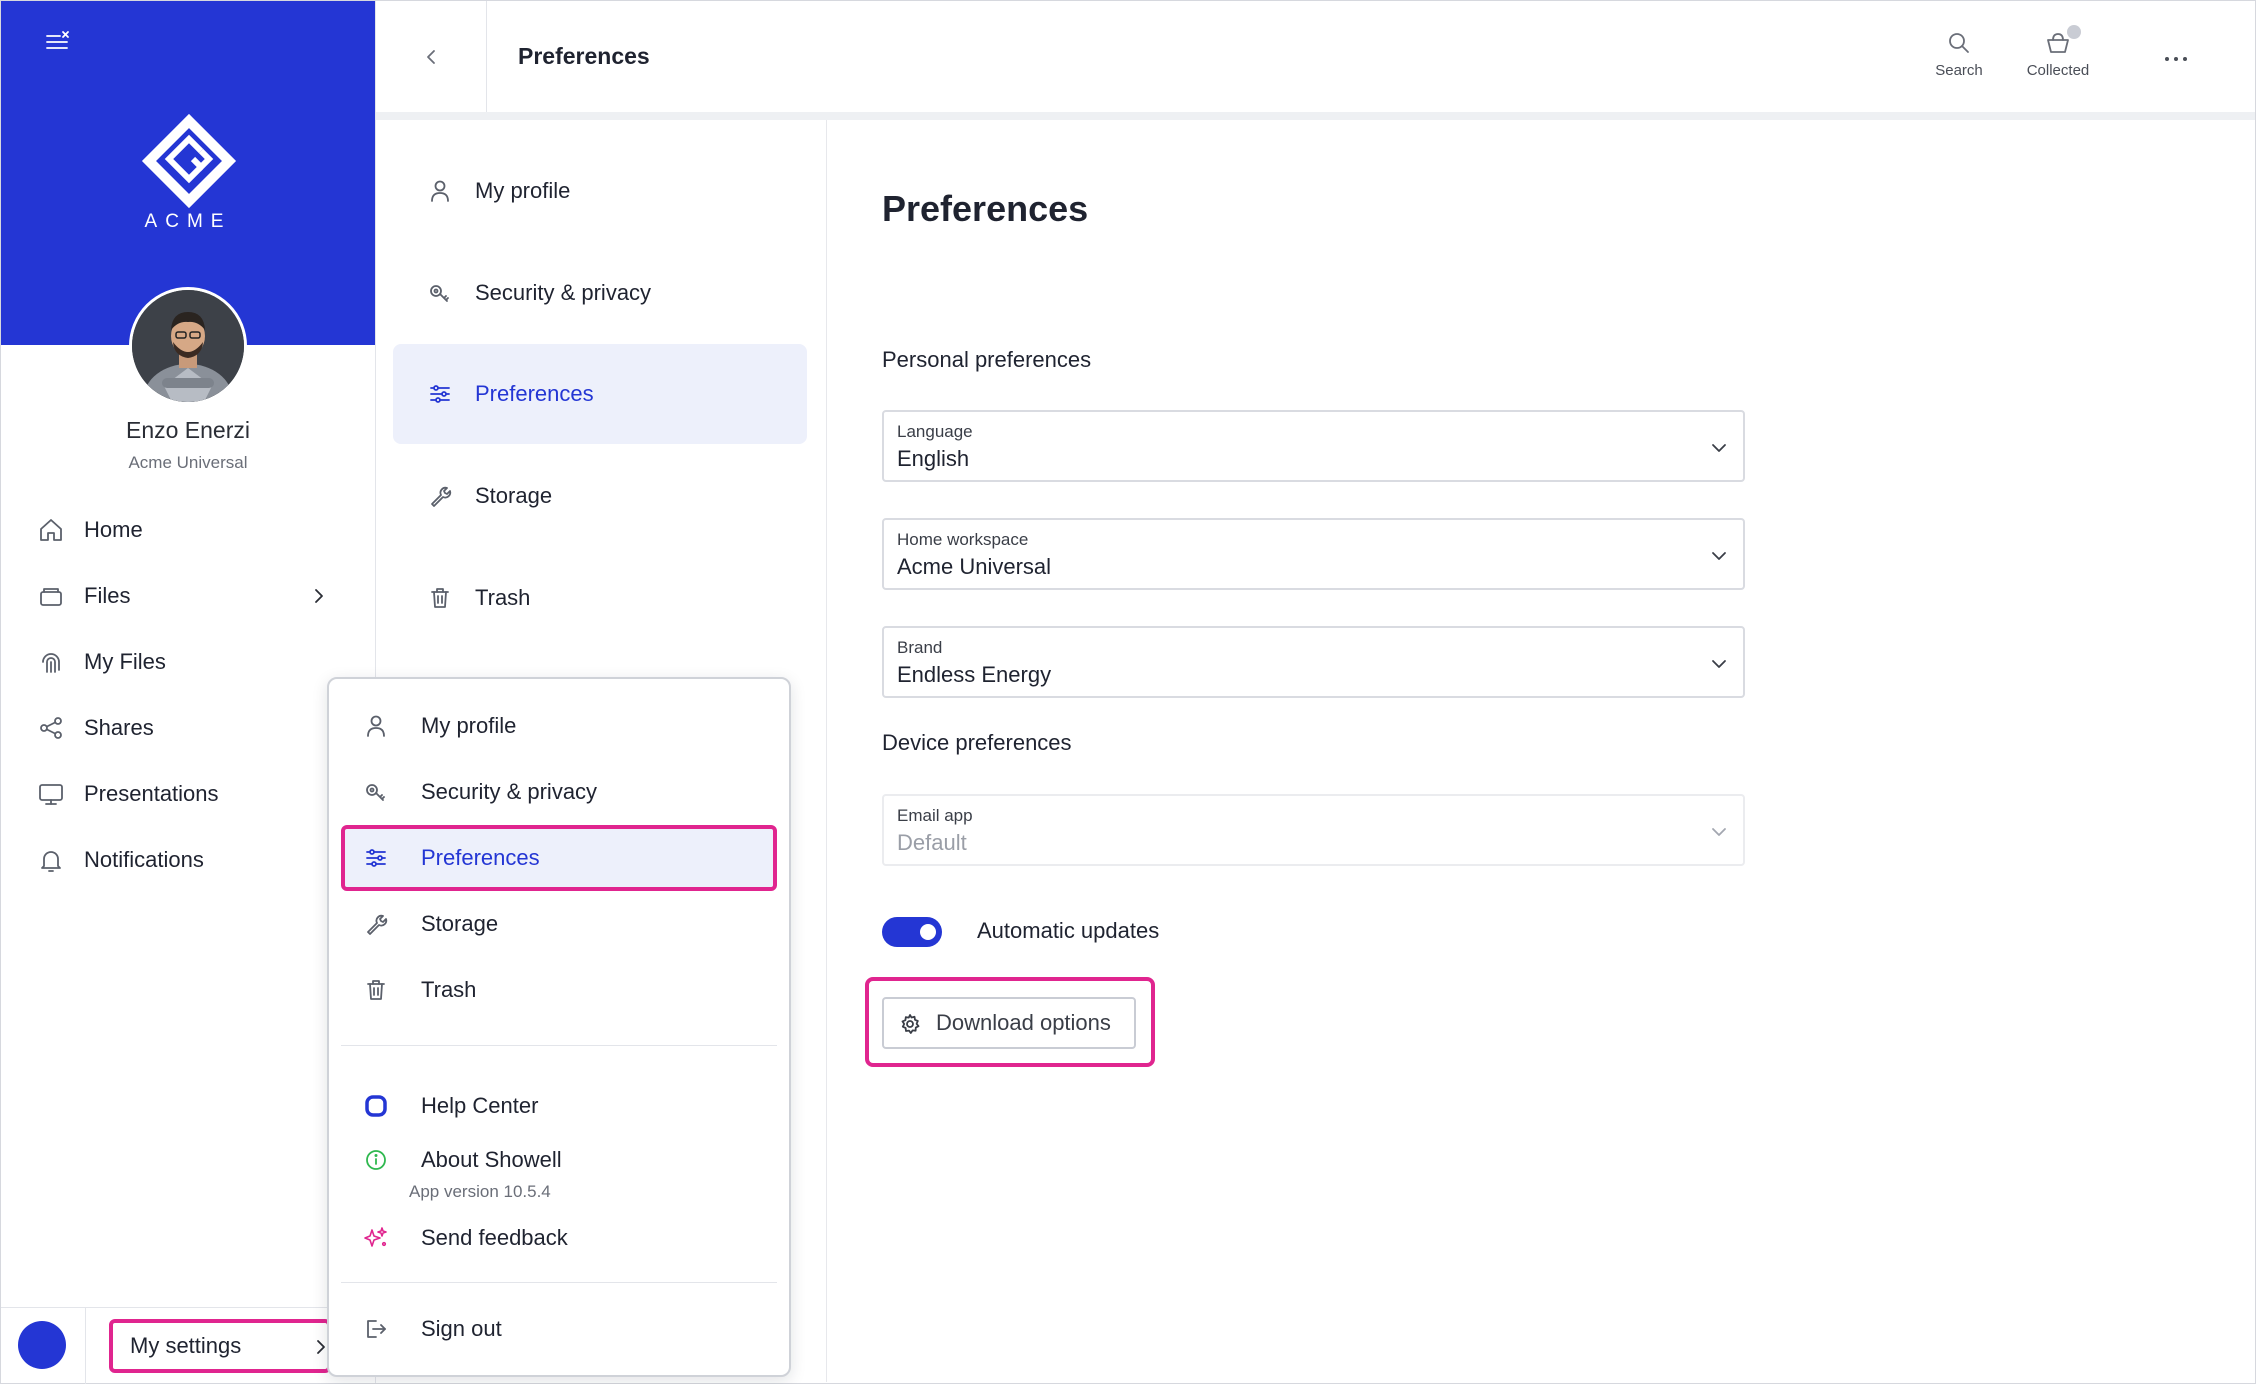 Image resolution: width=2256 pixels, height=1384 pixels. I want to click on search-button: Search, so click(1959, 54).